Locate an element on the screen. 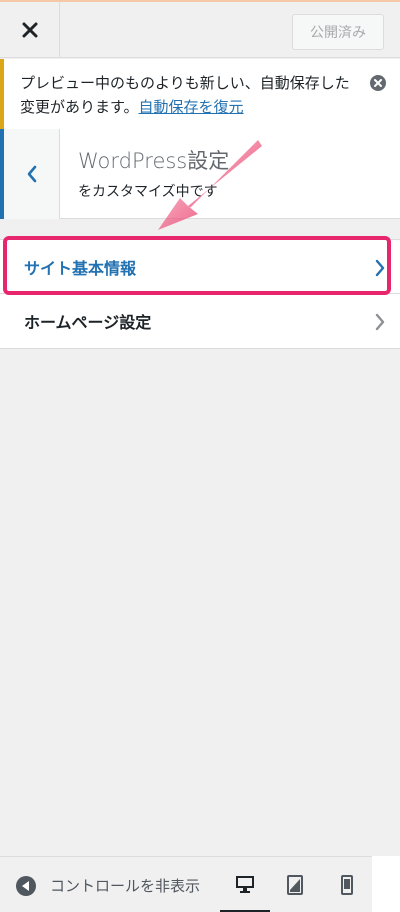 Image resolution: width=400 pixels, height=912 pixels. tablet-icon is located at coordinates (295, 885).